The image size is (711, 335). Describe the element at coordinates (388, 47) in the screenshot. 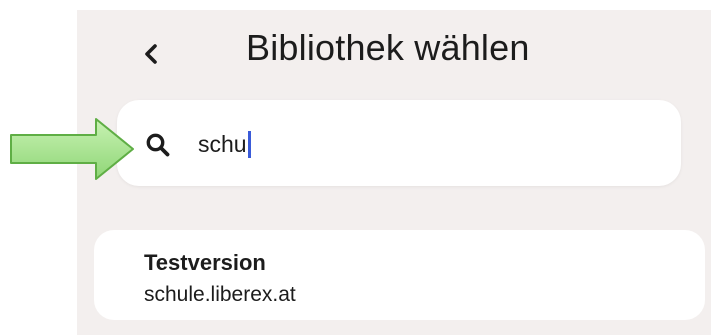

I see `page-title: Bibliothek wählen` at that location.